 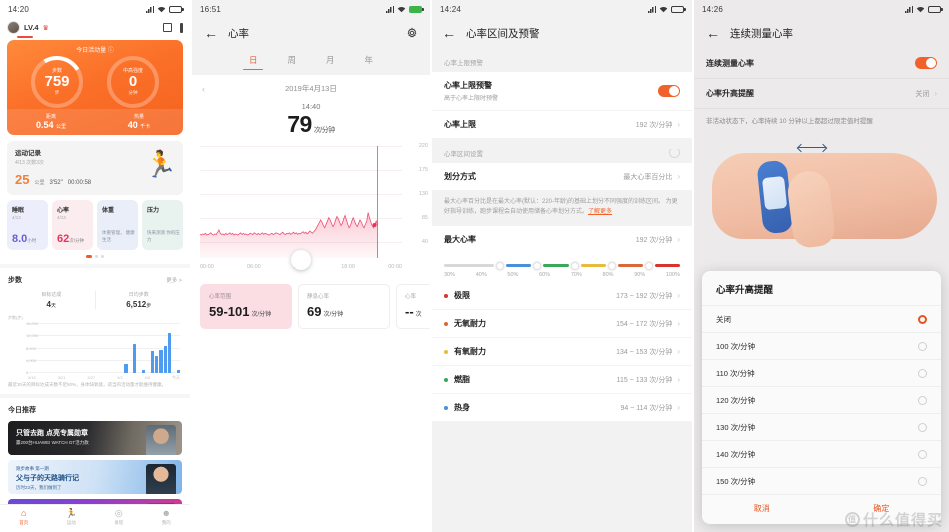 What do you see at coordinates (562, 240) in the screenshot?
I see `max-hr-row: 最大心率 192 次/分钟 ›` at bounding box center [562, 240].